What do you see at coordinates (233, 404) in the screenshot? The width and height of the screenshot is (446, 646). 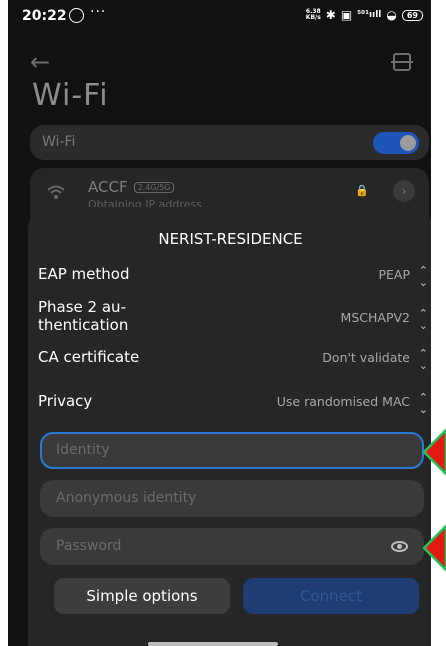 I see `privacy-row: Privacy Use randomised MAC ⌃ ⌄` at bounding box center [233, 404].